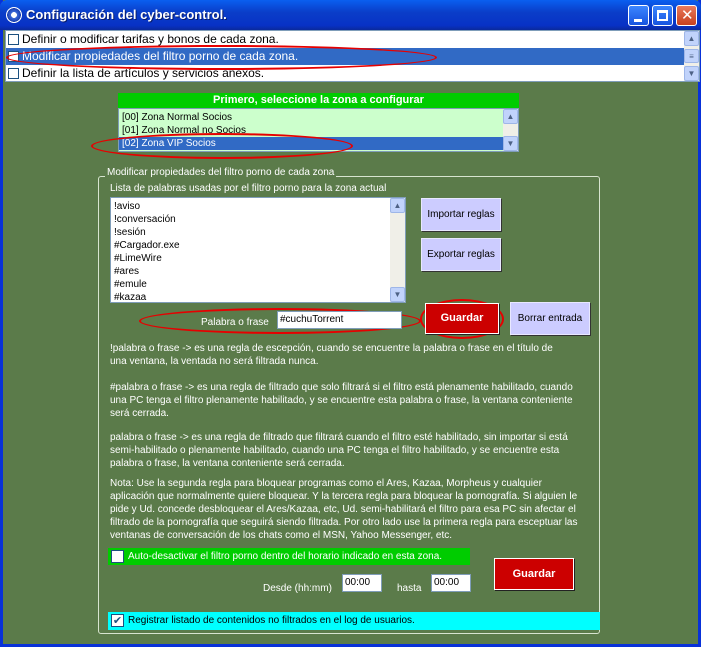  What do you see at coordinates (130, 232) in the screenshot?
I see `word-item: !sesión` at bounding box center [130, 232].